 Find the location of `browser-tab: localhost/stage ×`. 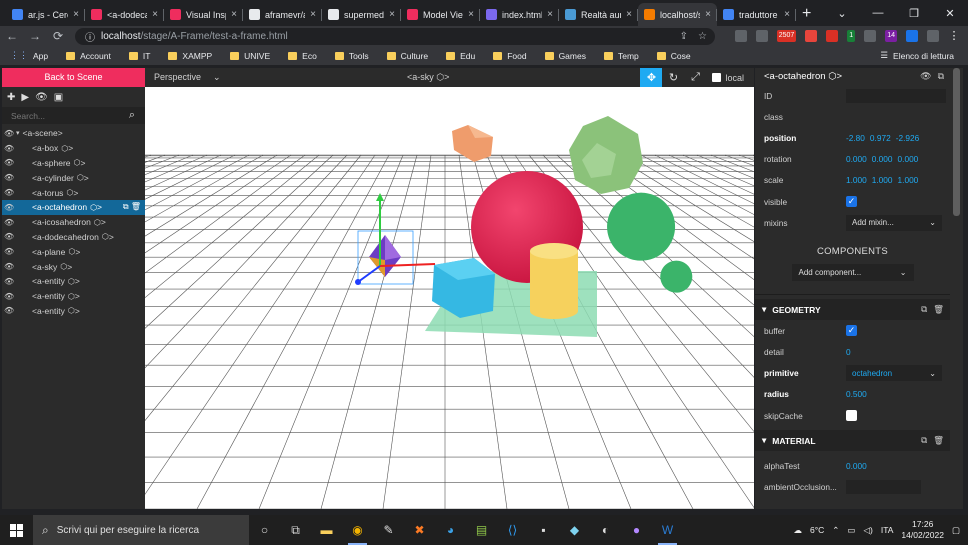

browser-tab: localhost/stage × is located at coordinates (677, 14).